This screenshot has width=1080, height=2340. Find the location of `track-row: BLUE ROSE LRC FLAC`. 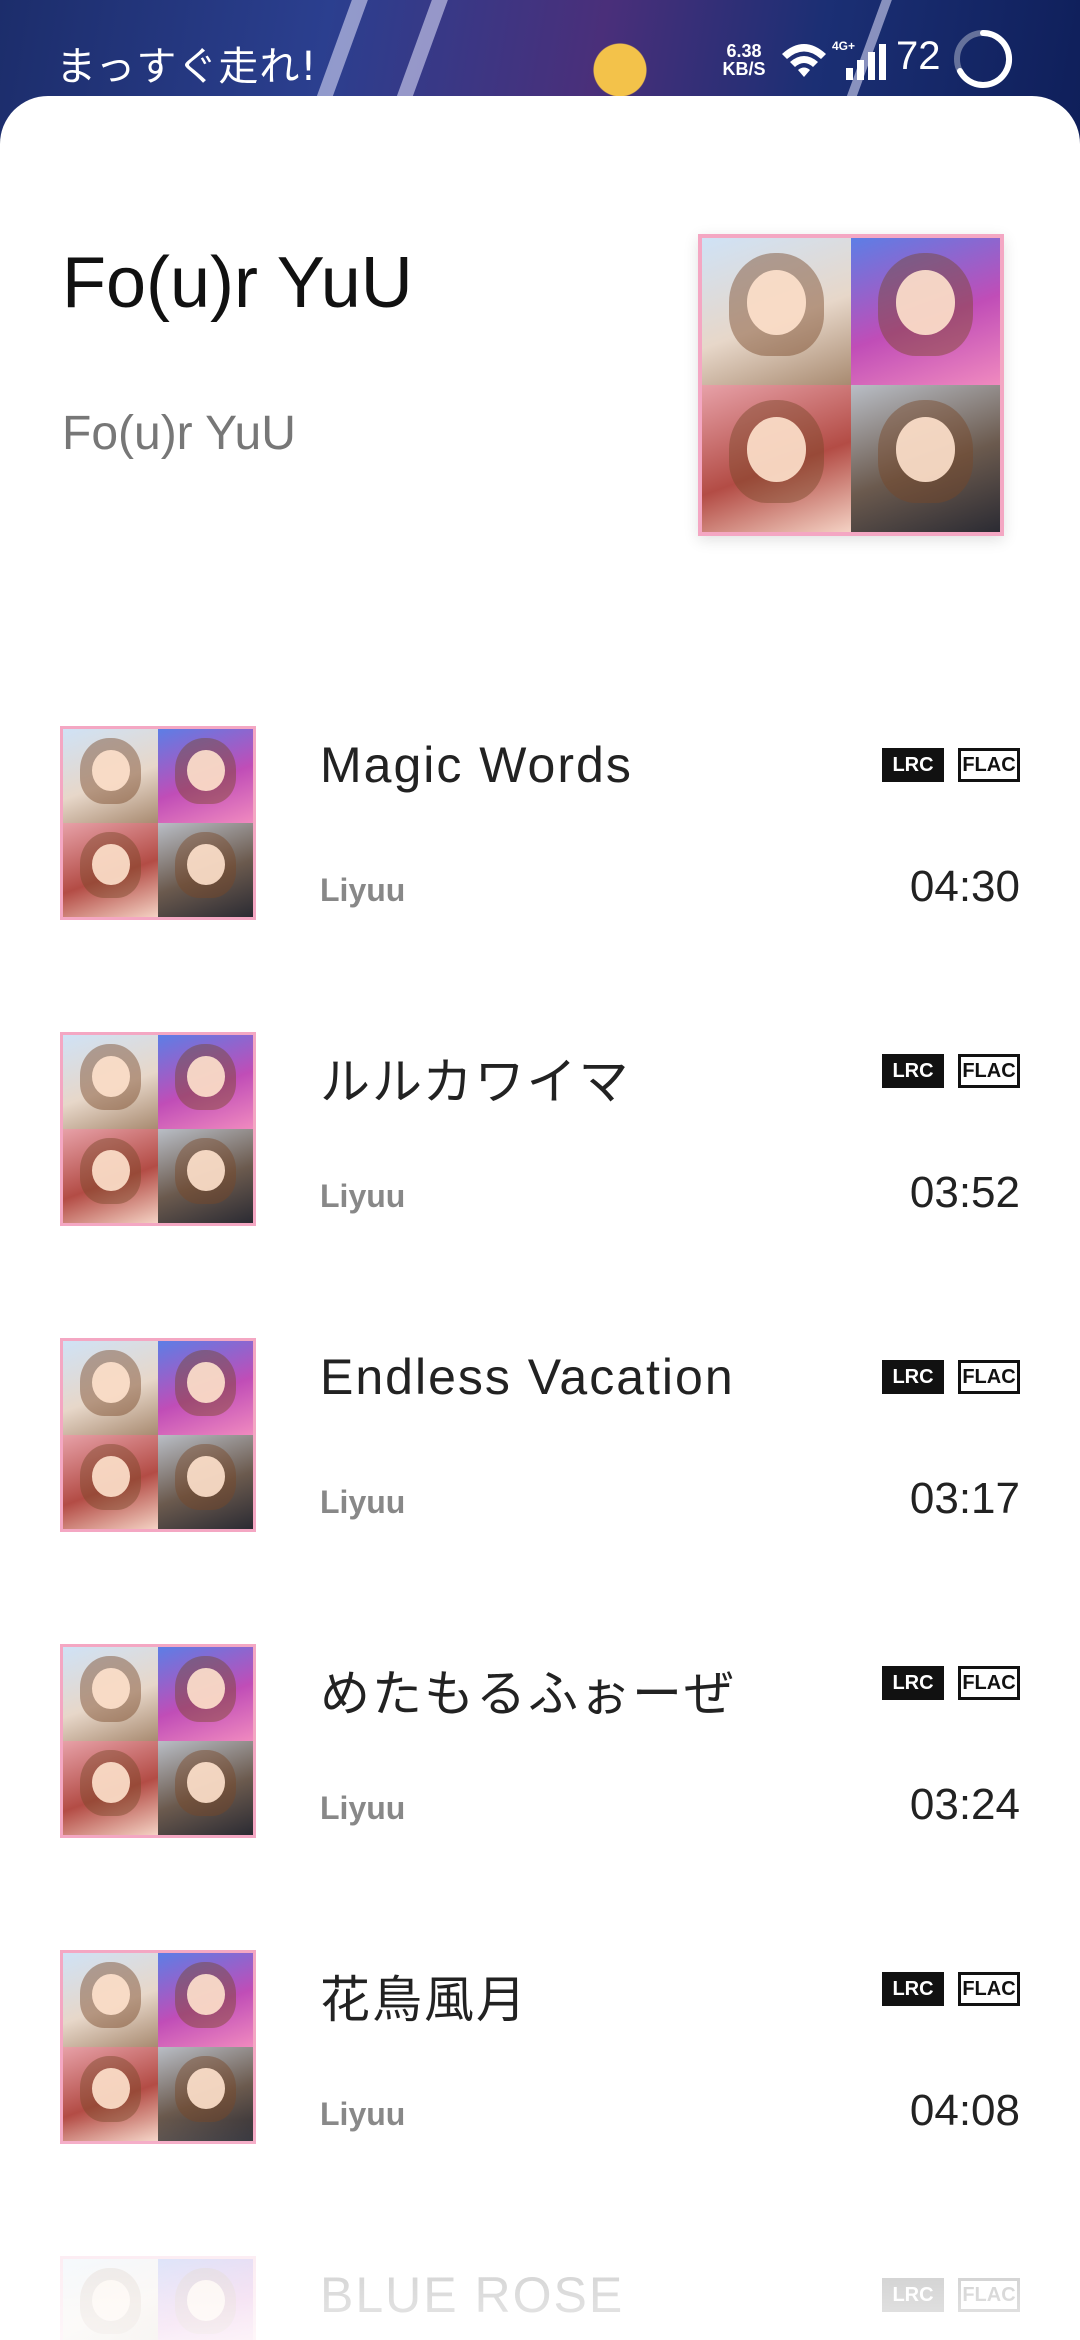

track-row: BLUE ROSE LRC FLAC is located at coordinates (540, 2298).